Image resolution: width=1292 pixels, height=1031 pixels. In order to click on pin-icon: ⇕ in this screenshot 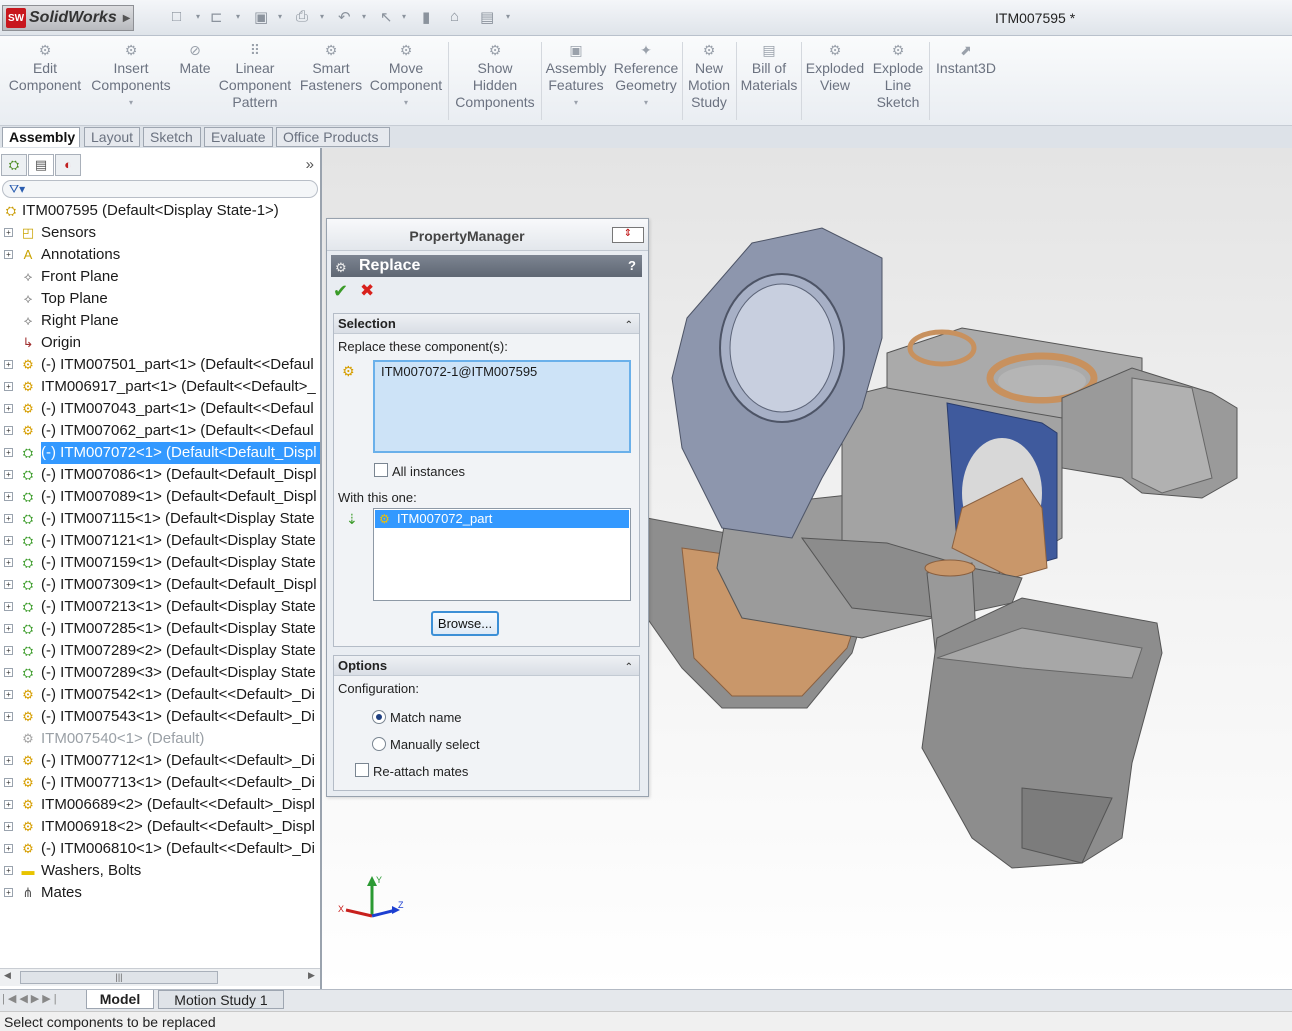, I will do `click(628, 235)`.